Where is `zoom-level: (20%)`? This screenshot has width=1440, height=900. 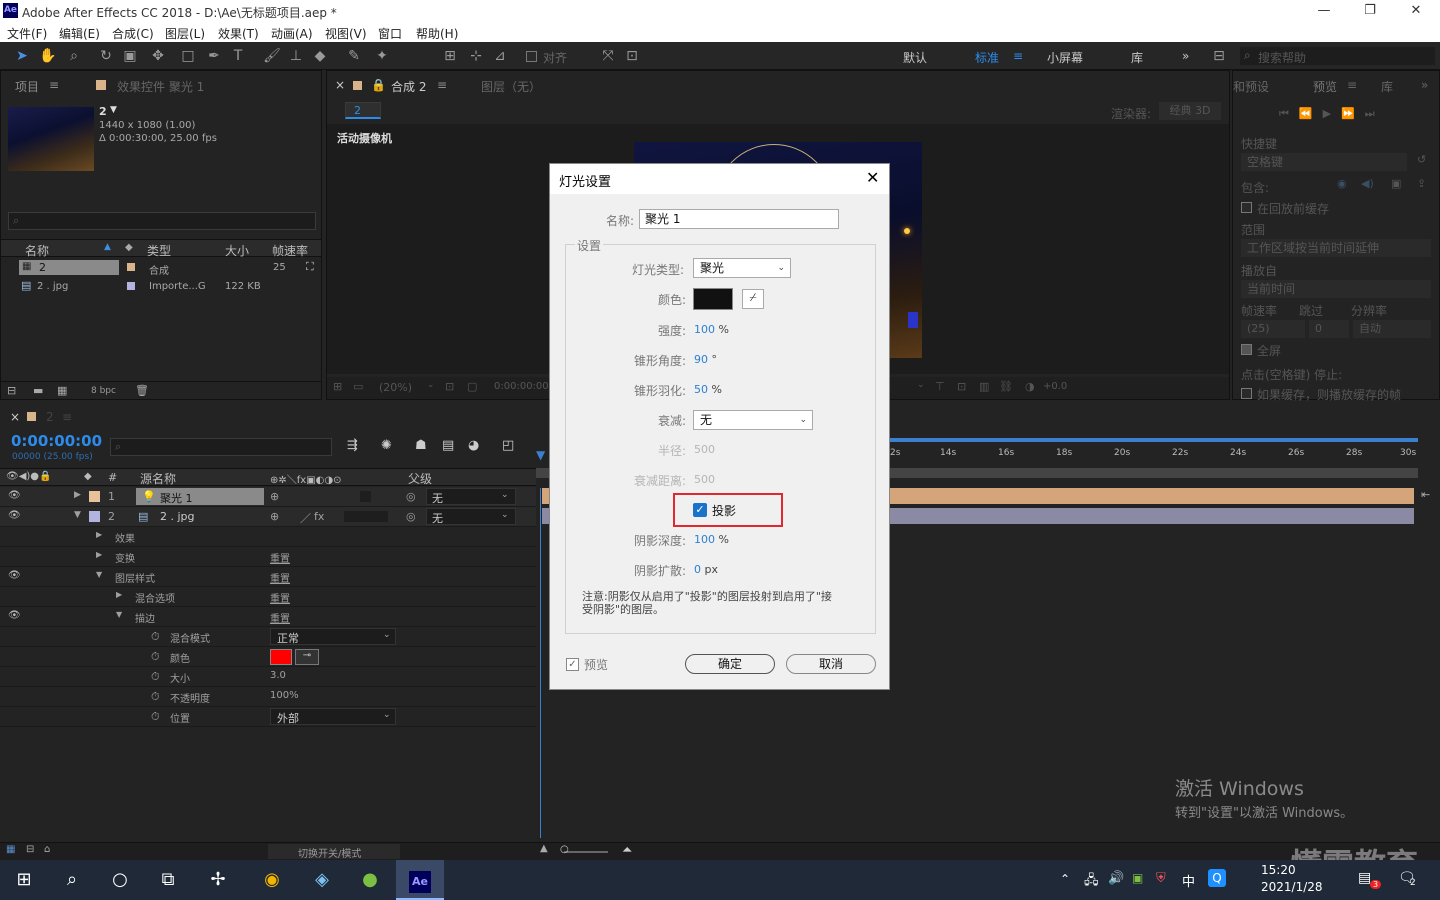
zoom-level: (20%) is located at coordinates (395, 387).